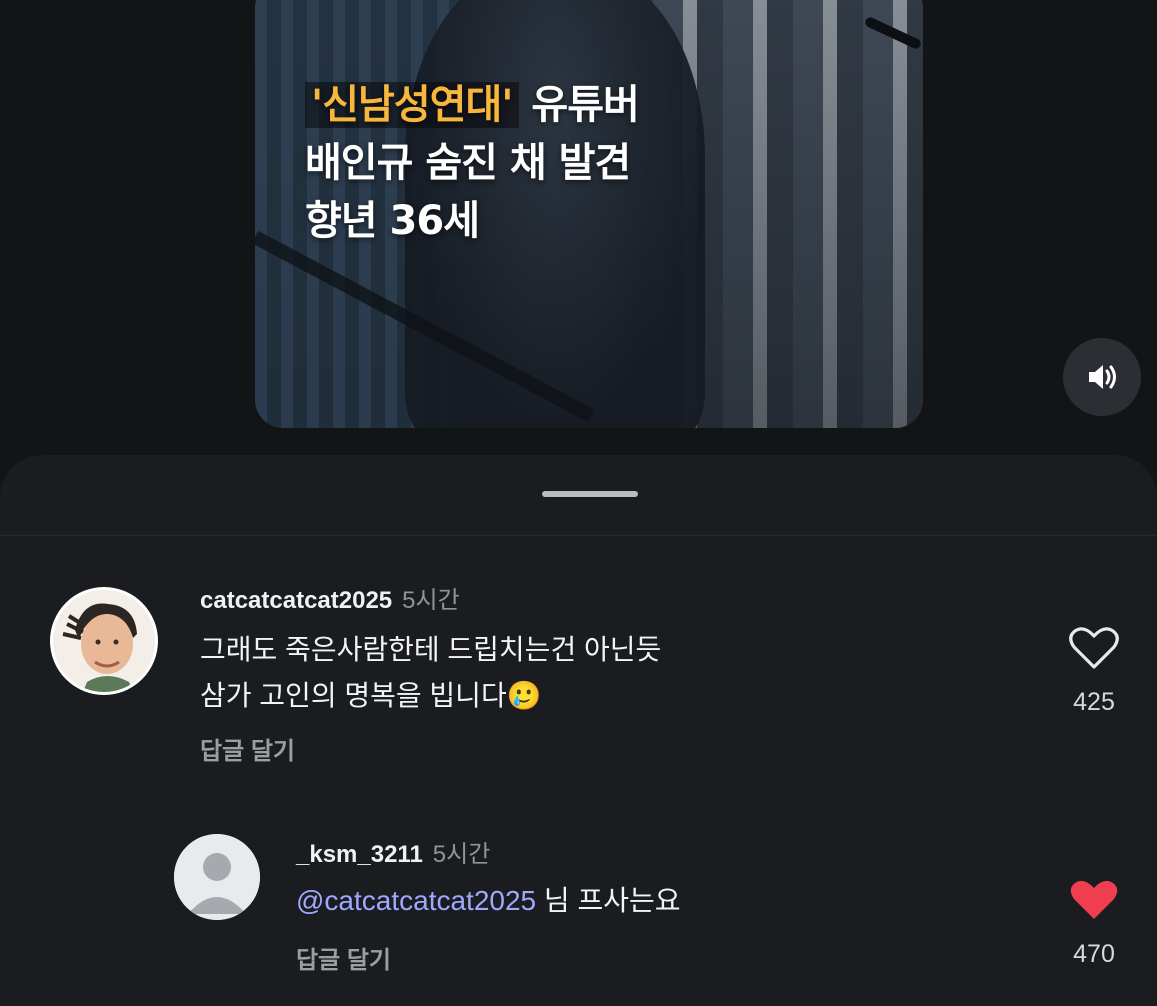  I want to click on headline-line-2: 배인규 숨진 채 발견, so click(468, 163).